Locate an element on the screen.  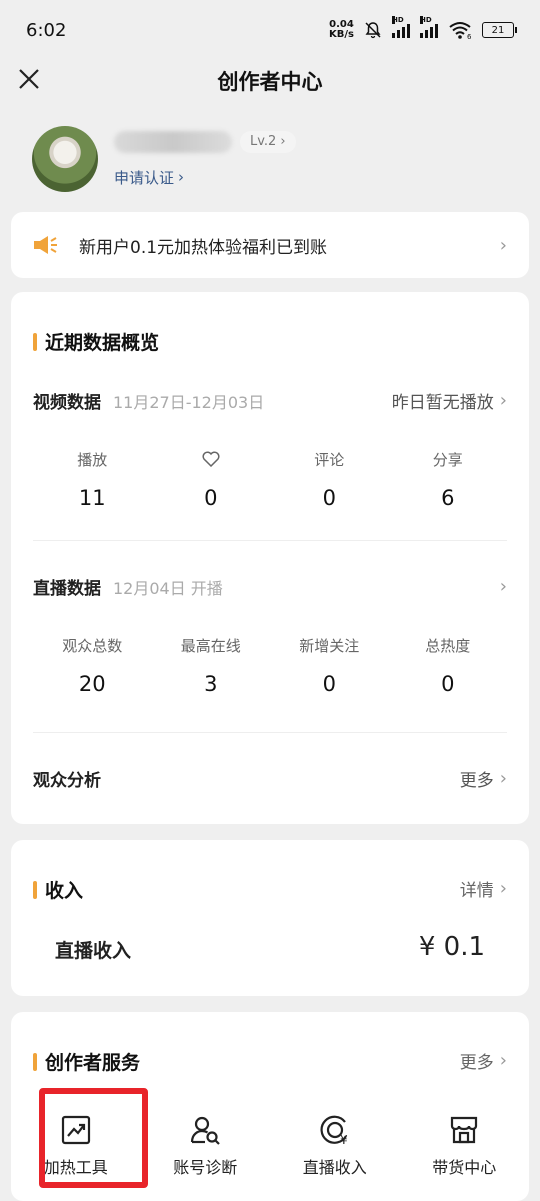
live-income-label: 直播收入 is located at coordinates (93, 951).